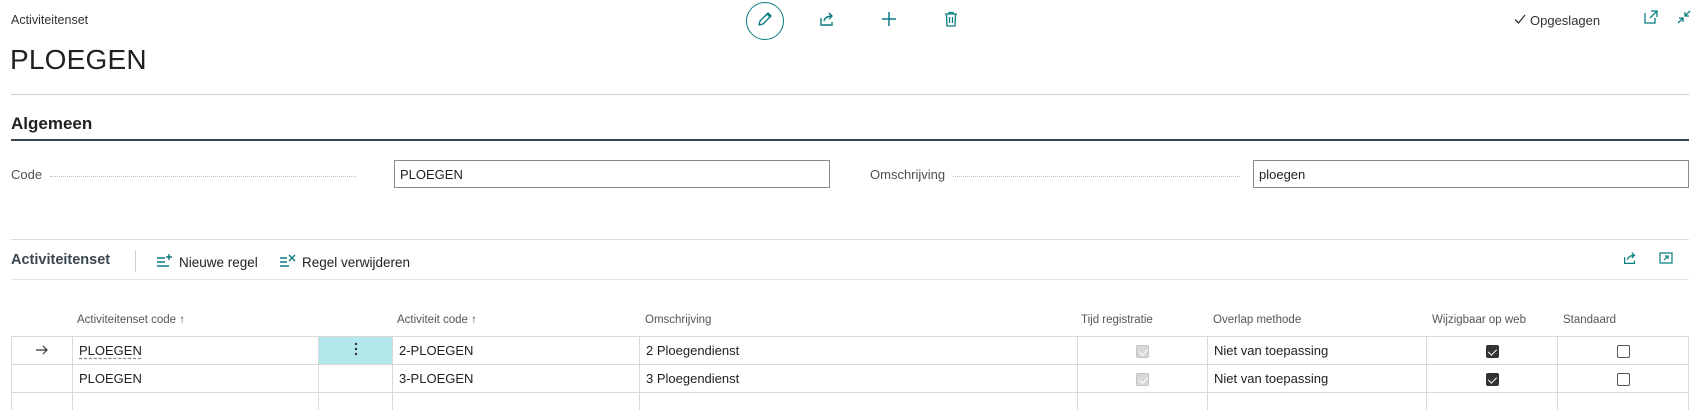 The height and width of the screenshot is (410, 1694). I want to click on column-header-label: Activiteit code, so click(432, 320).